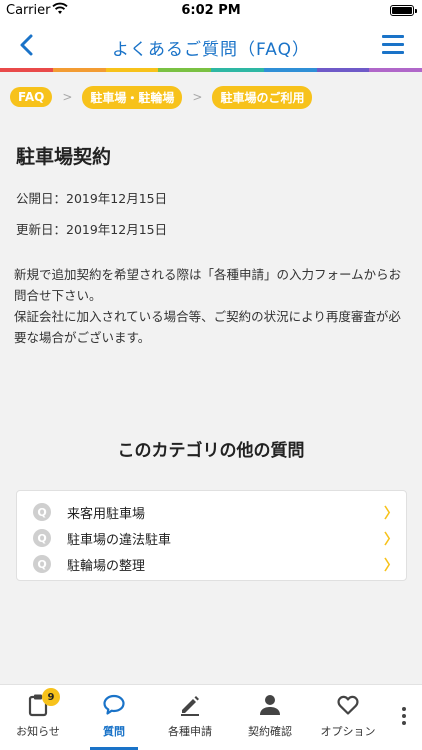  I want to click on battery-icon, so click(403, 10).